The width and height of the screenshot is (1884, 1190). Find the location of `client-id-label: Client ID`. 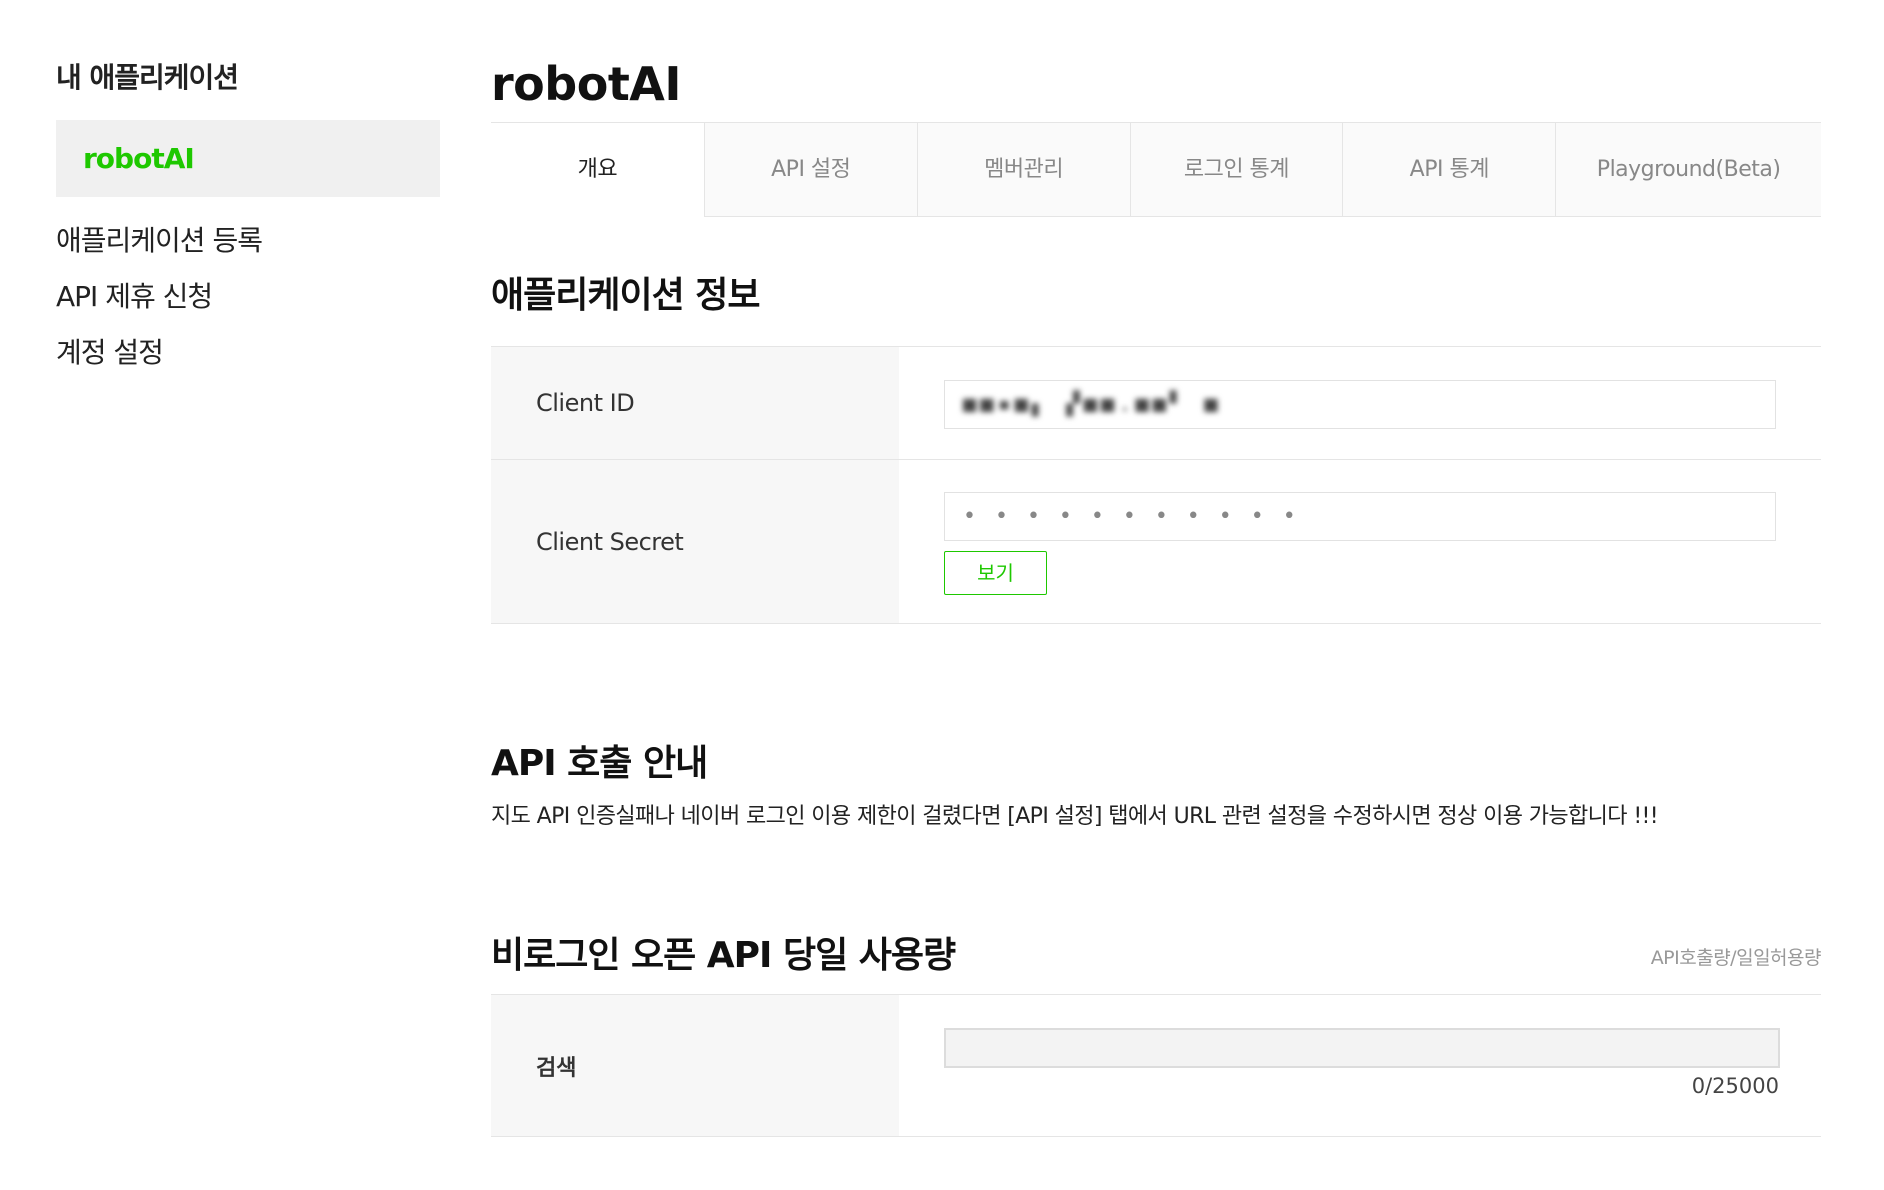

client-id-label: Client ID is located at coordinates (695, 403).